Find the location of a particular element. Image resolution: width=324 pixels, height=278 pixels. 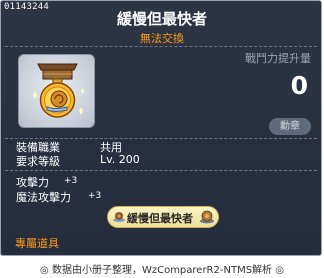

medal-badge: 勳章 is located at coordinates (290, 126).